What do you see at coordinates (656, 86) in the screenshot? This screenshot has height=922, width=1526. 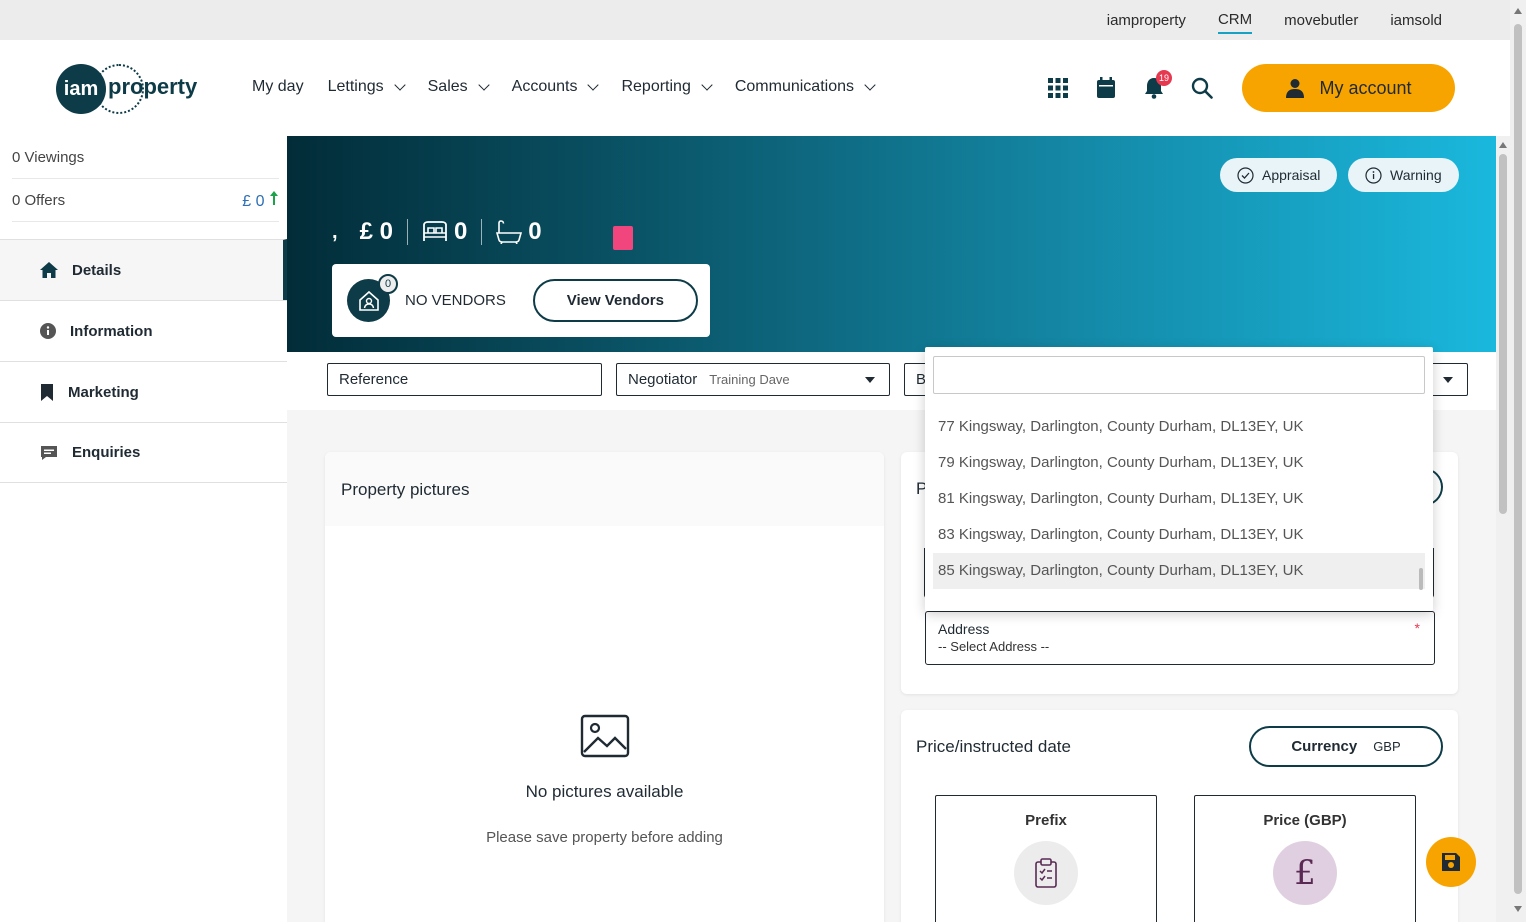 I see `nav-label: Reporting` at bounding box center [656, 86].